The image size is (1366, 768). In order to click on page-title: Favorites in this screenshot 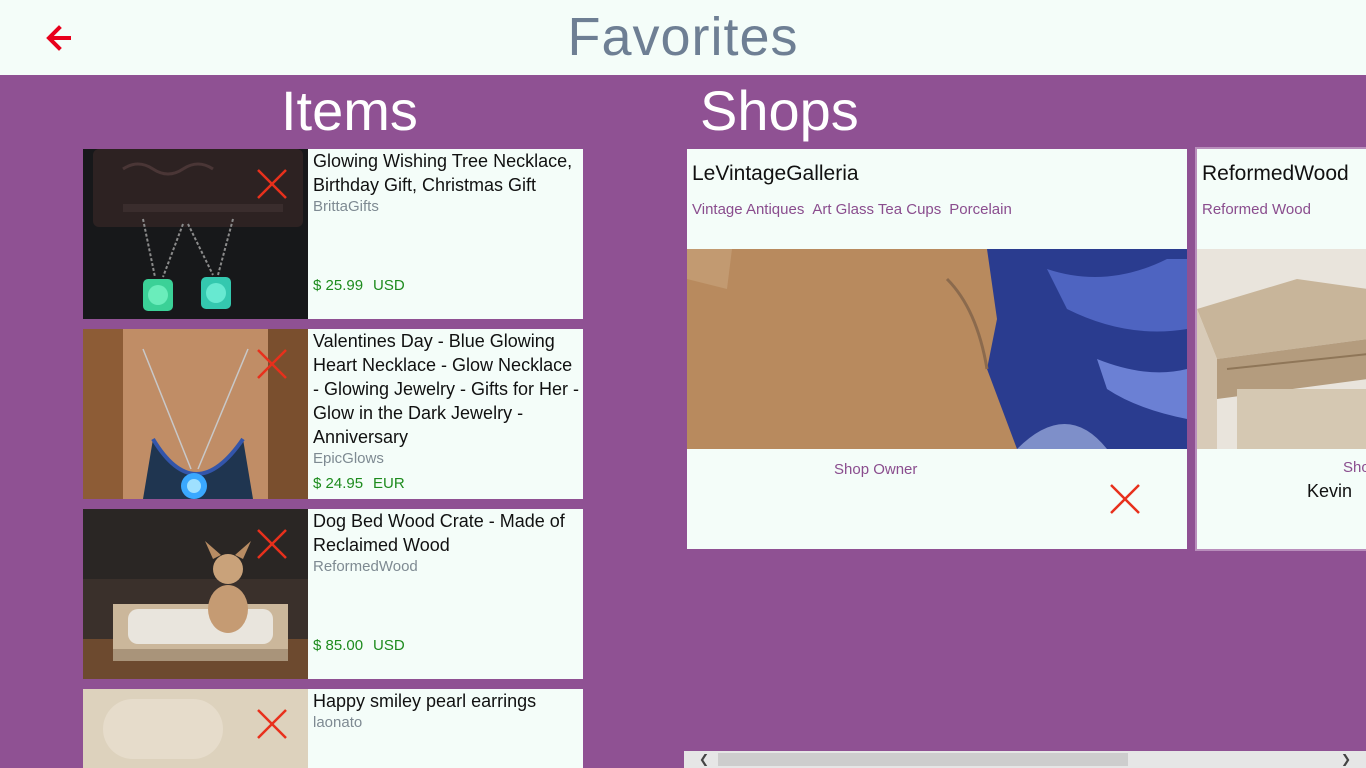, I will do `click(683, 37)`.